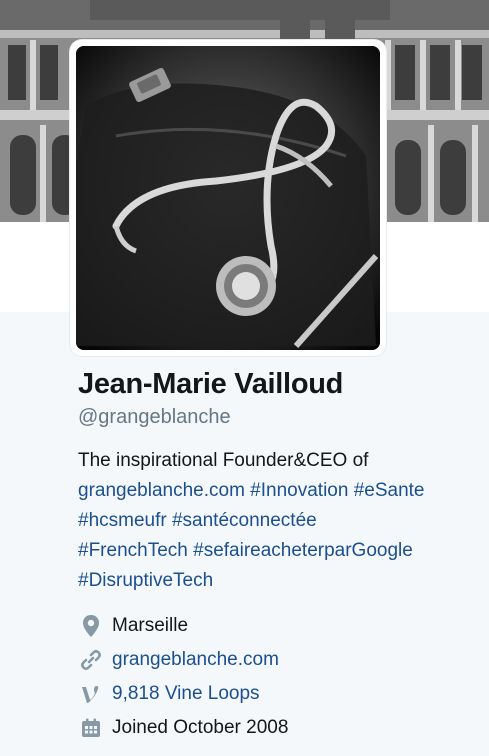 This screenshot has width=489, height=756. What do you see at coordinates (150, 625) in the screenshot?
I see `location-text: Marseille` at bounding box center [150, 625].